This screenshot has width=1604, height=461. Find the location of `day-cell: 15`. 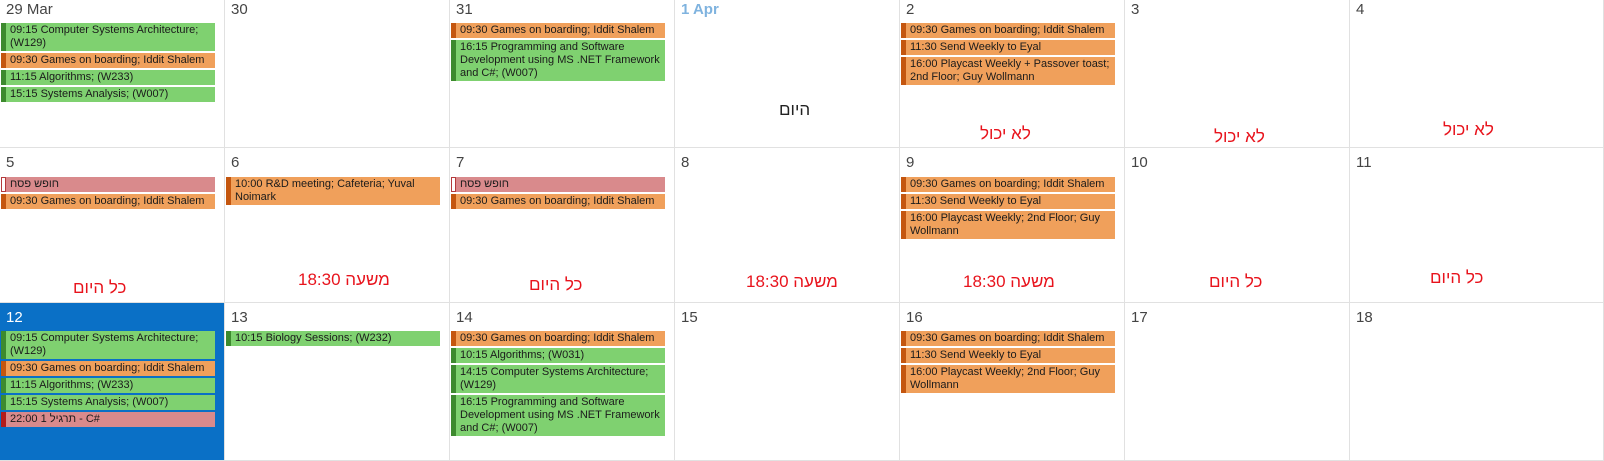

day-cell: 15 is located at coordinates (787, 382).